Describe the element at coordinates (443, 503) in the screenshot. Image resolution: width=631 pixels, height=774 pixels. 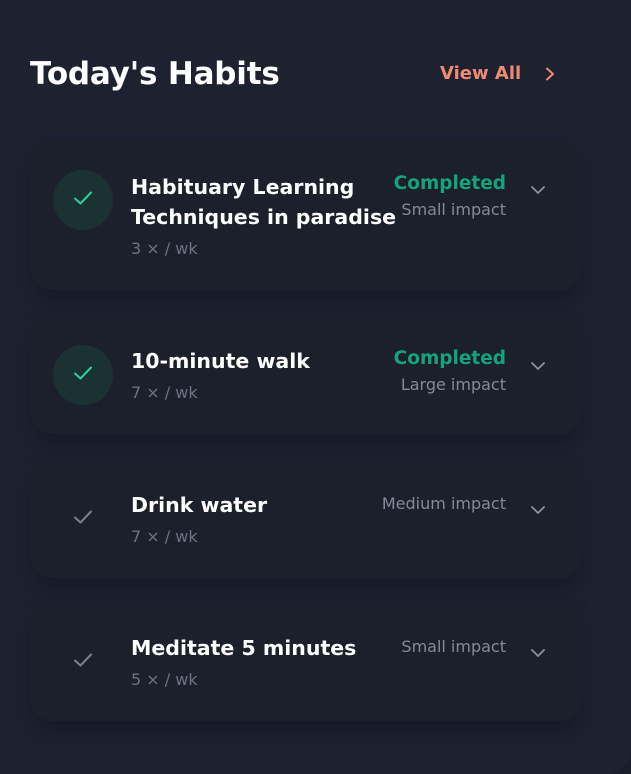
I see `habit-impact: Medium impact` at that location.